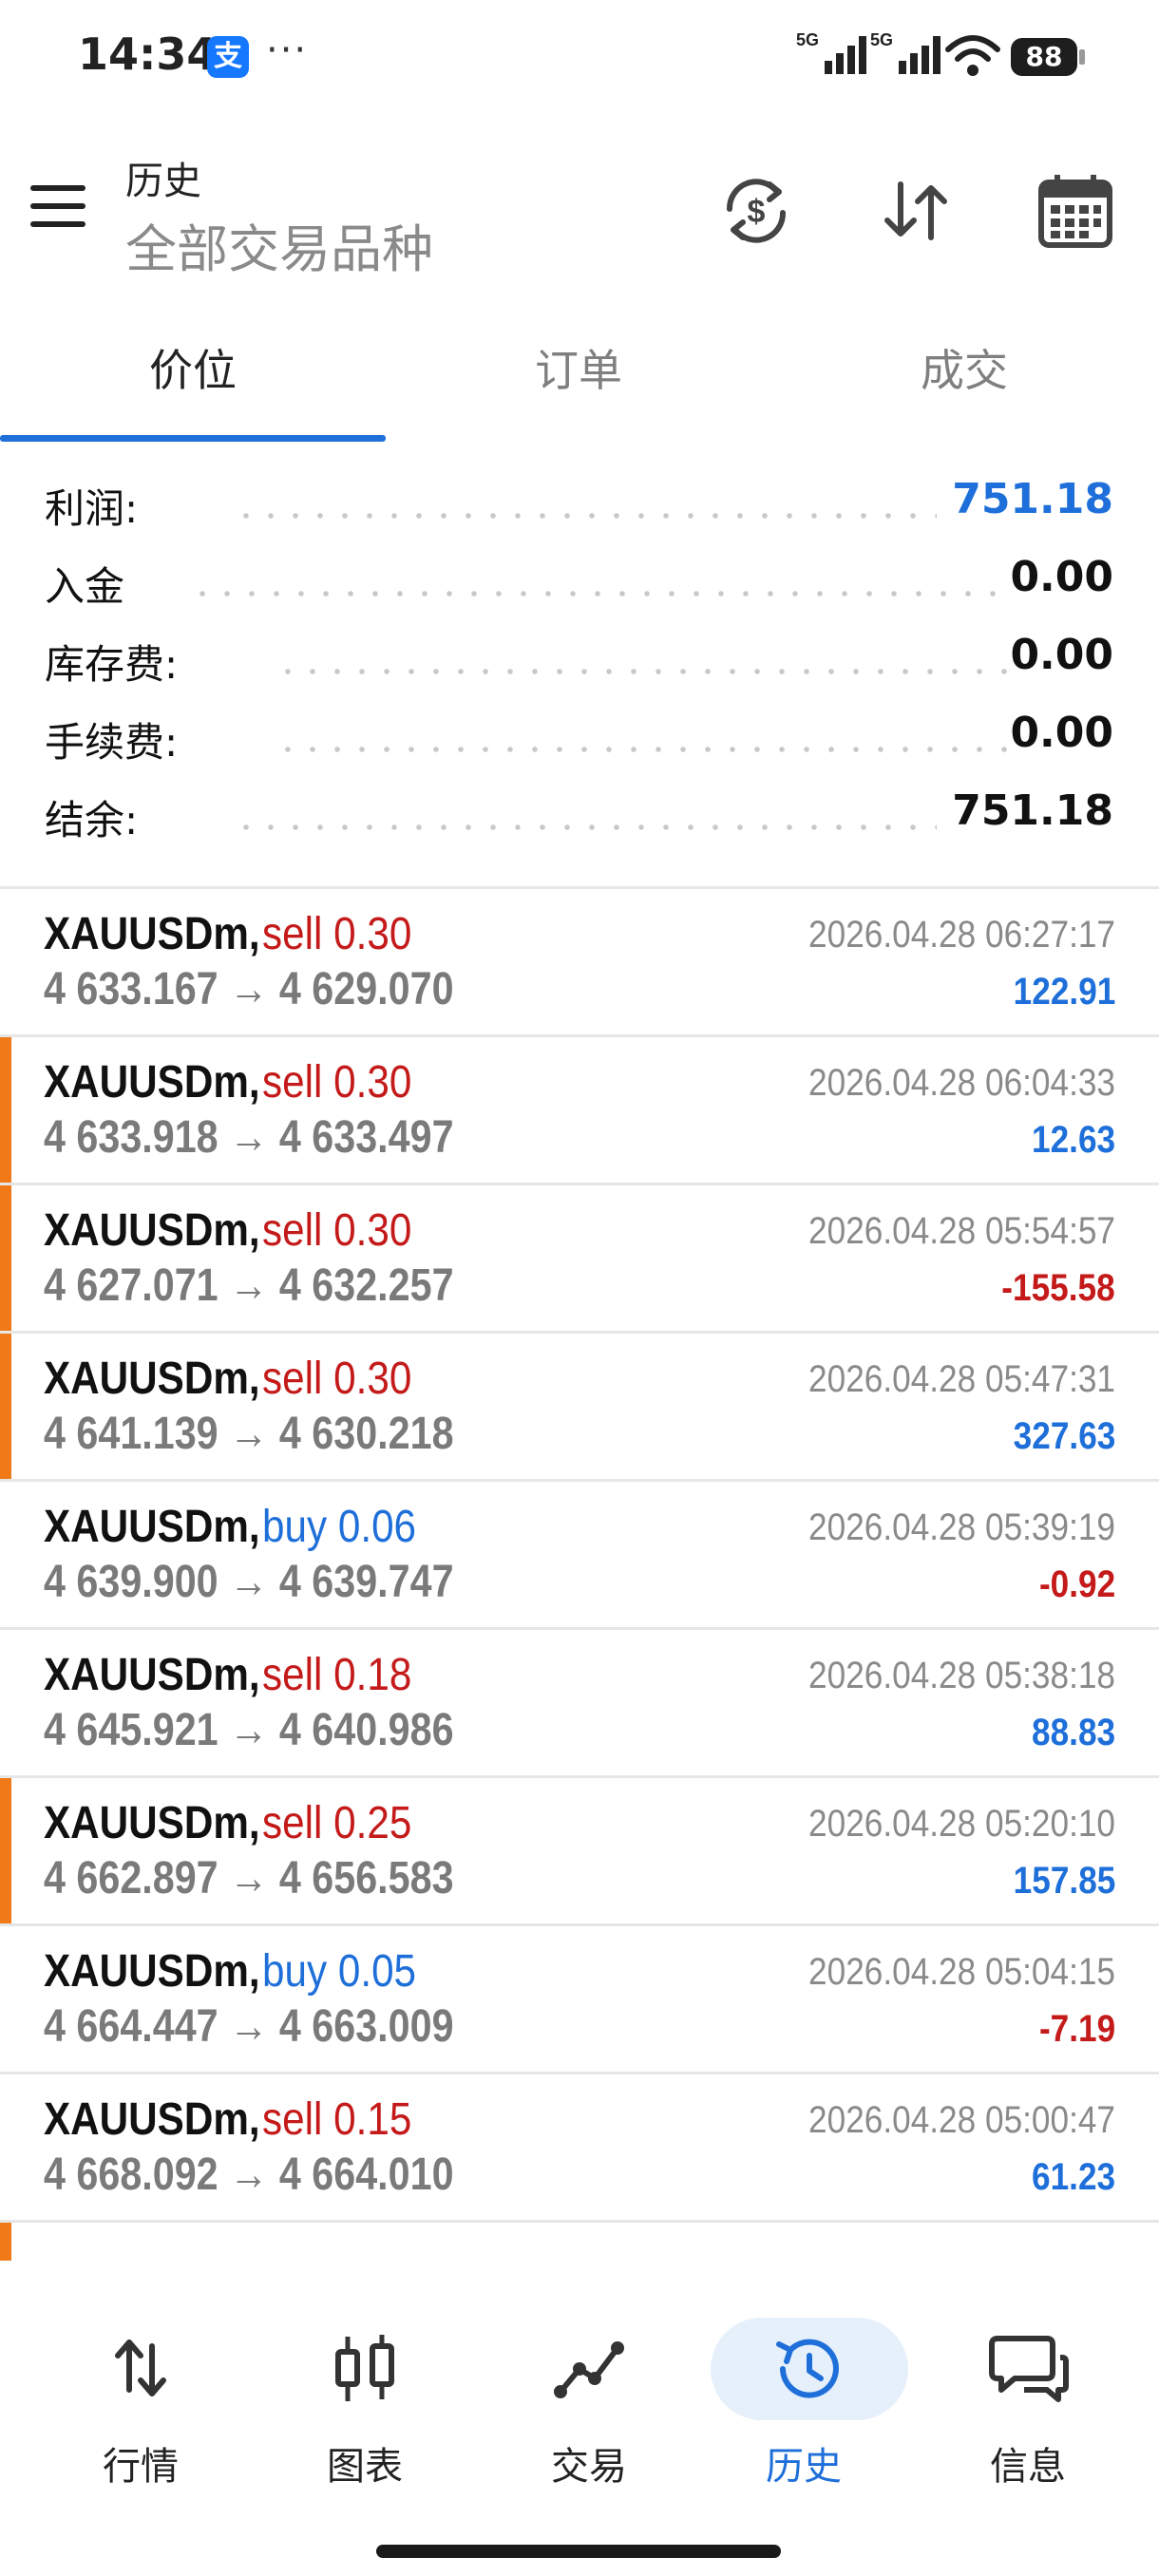 The width and height of the screenshot is (1159, 2576). What do you see at coordinates (131, 1878) in the screenshot?
I see `open-price: 4 662.897` at bounding box center [131, 1878].